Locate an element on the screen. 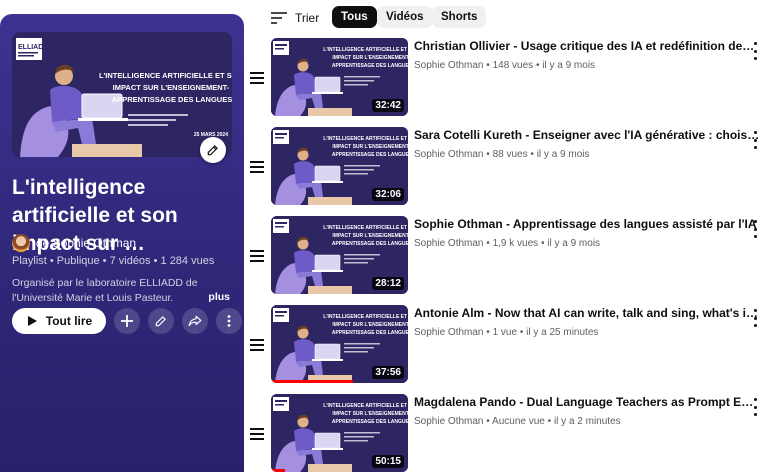 This screenshot has width=768, height=472. video-meta: Sophie Othman • 148 vues • il y a 9 mois is located at coordinates (504, 65).